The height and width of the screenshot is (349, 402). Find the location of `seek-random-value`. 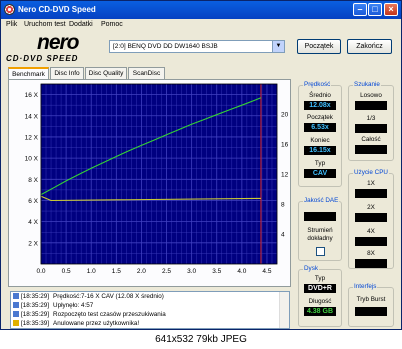

seek-random-value is located at coordinates (371, 105).